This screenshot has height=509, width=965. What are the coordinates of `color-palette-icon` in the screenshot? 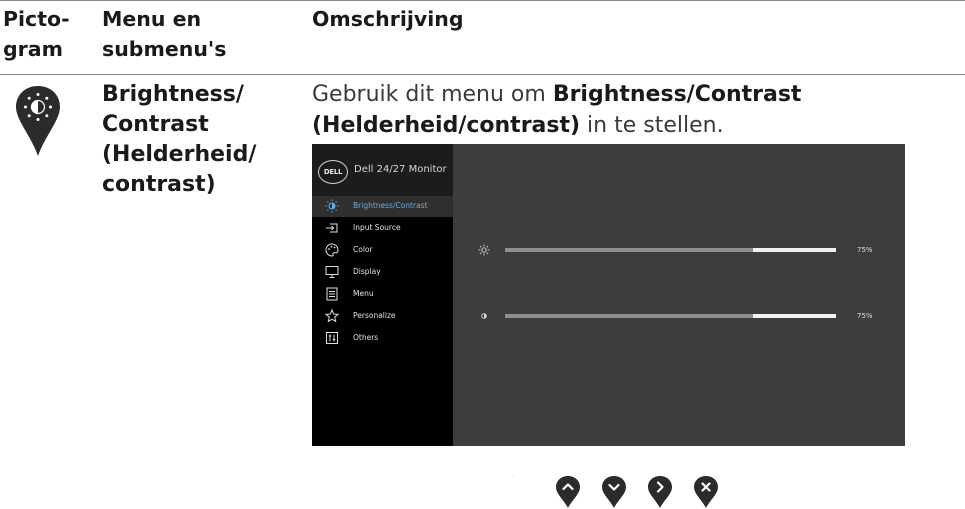 It's located at (332, 250).